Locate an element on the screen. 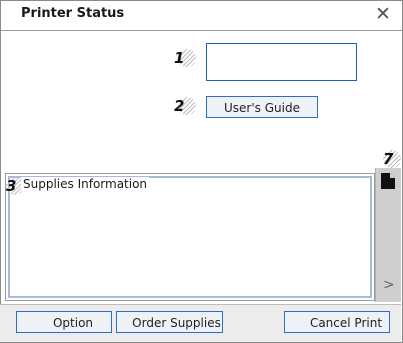  option-button-label: Option is located at coordinates (73, 323).